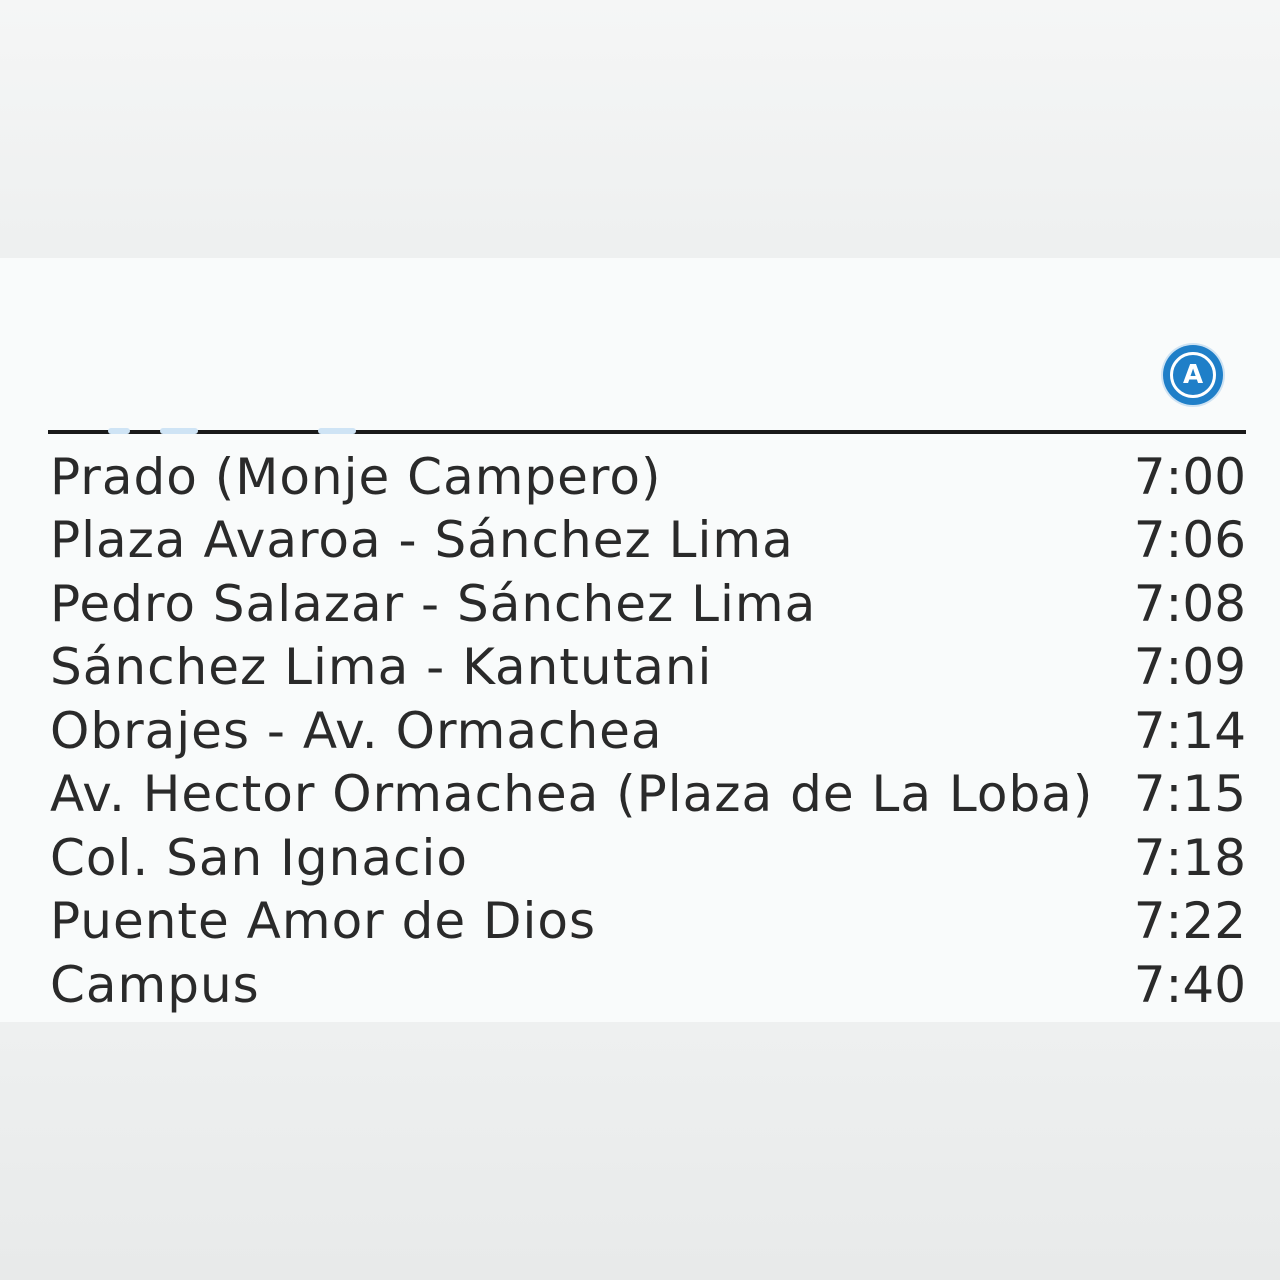  Describe the element at coordinates (1189, 921) in the screenshot. I see `stop-time: 7:22` at that location.